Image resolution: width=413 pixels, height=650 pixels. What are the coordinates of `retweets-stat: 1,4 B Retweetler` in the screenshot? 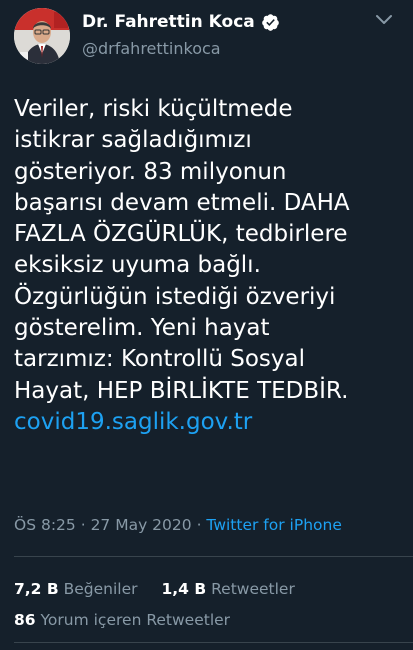 It's located at (228, 589).